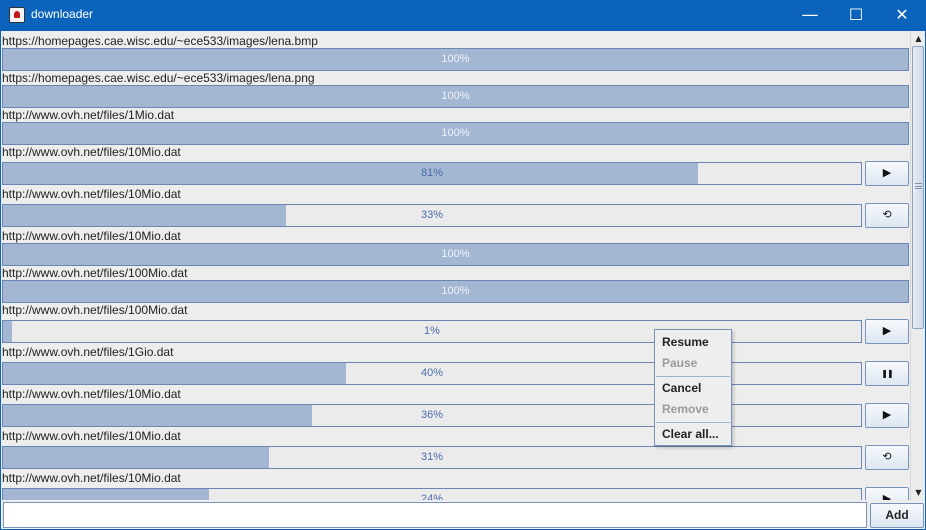 The width and height of the screenshot is (926, 530). Describe the element at coordinates (88, 352) in the screenshot. I see `download-url-label: http://www.ovh.net/files/1Gio.dat` at that location.